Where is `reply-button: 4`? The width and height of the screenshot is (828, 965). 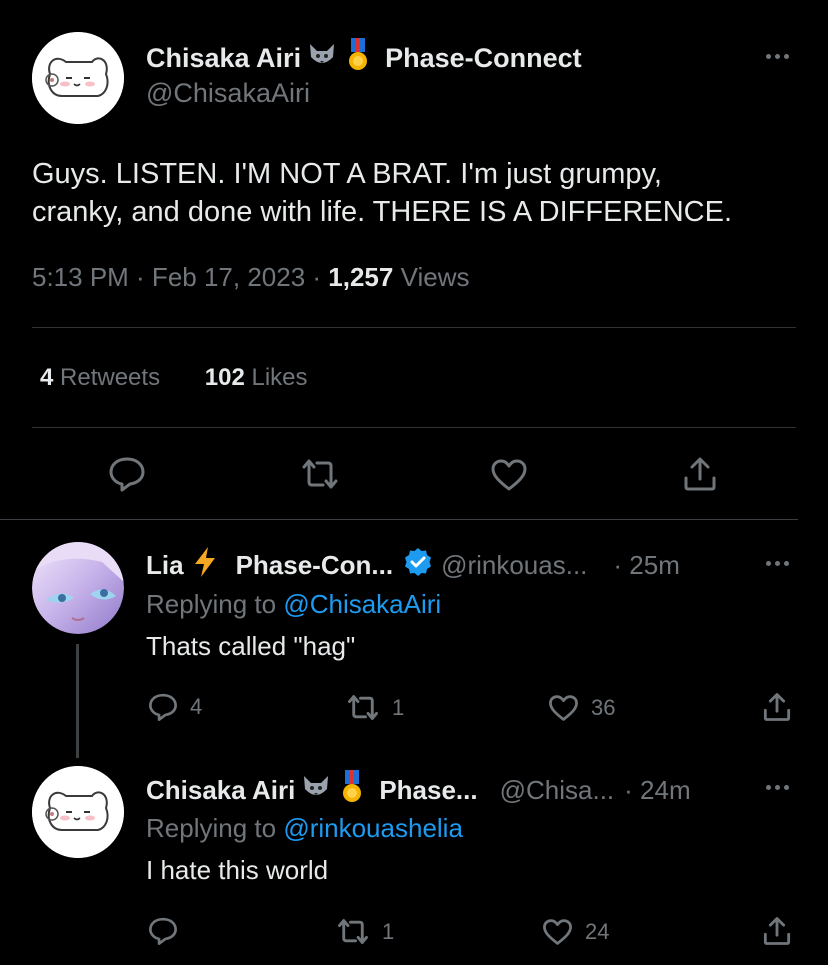 reply-button: 4 is located at coordinates (175, 707).